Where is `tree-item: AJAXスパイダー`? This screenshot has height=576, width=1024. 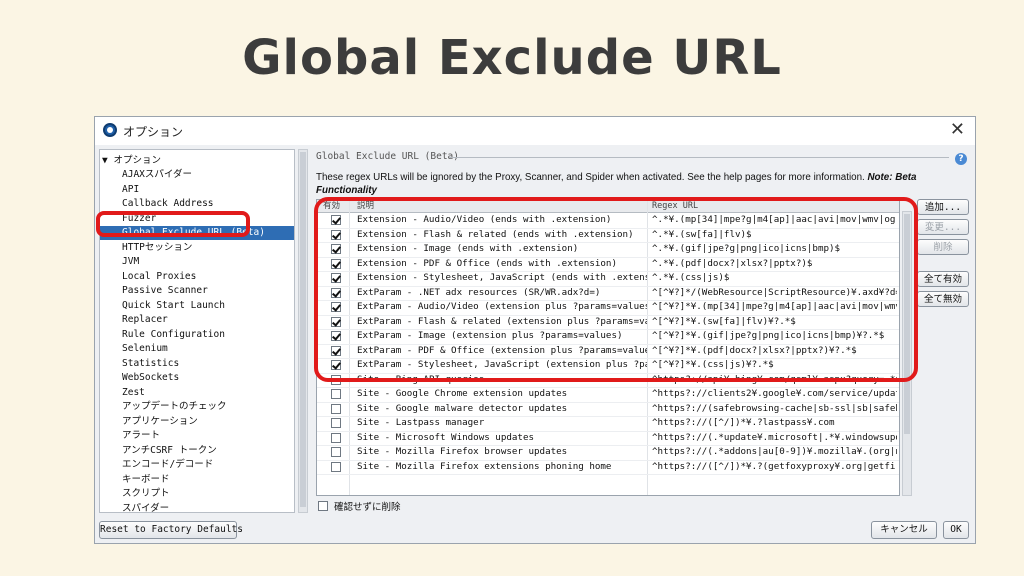 tree-item: AJAXスパイダー is located at coordinates (157, 175).